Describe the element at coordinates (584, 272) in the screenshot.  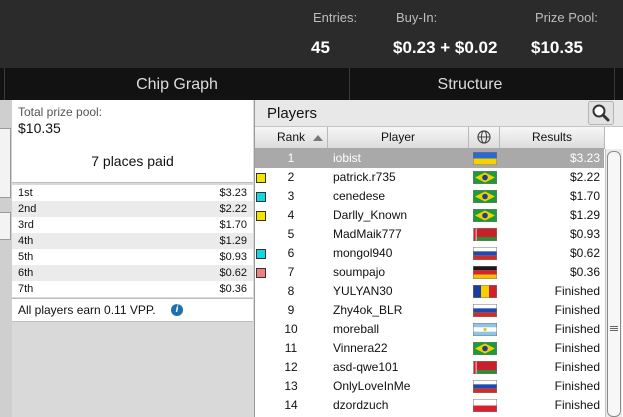
I see `player-result: $0.36` at that location.